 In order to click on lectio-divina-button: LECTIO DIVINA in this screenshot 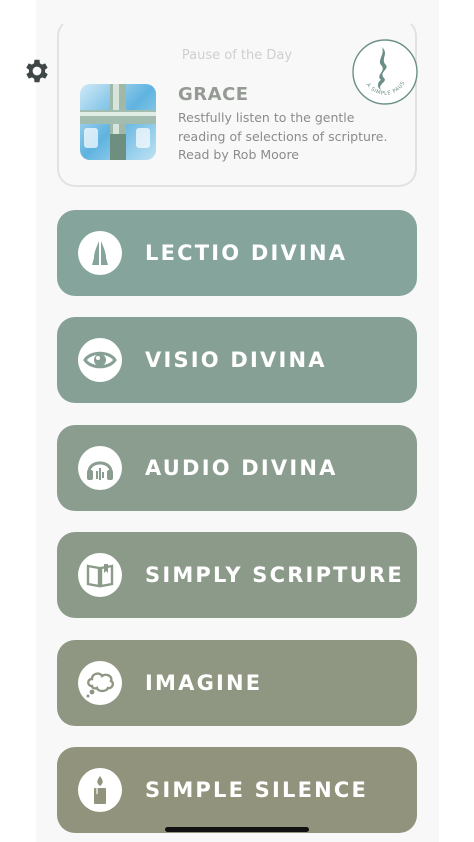, I will do `click(237, 253)`.